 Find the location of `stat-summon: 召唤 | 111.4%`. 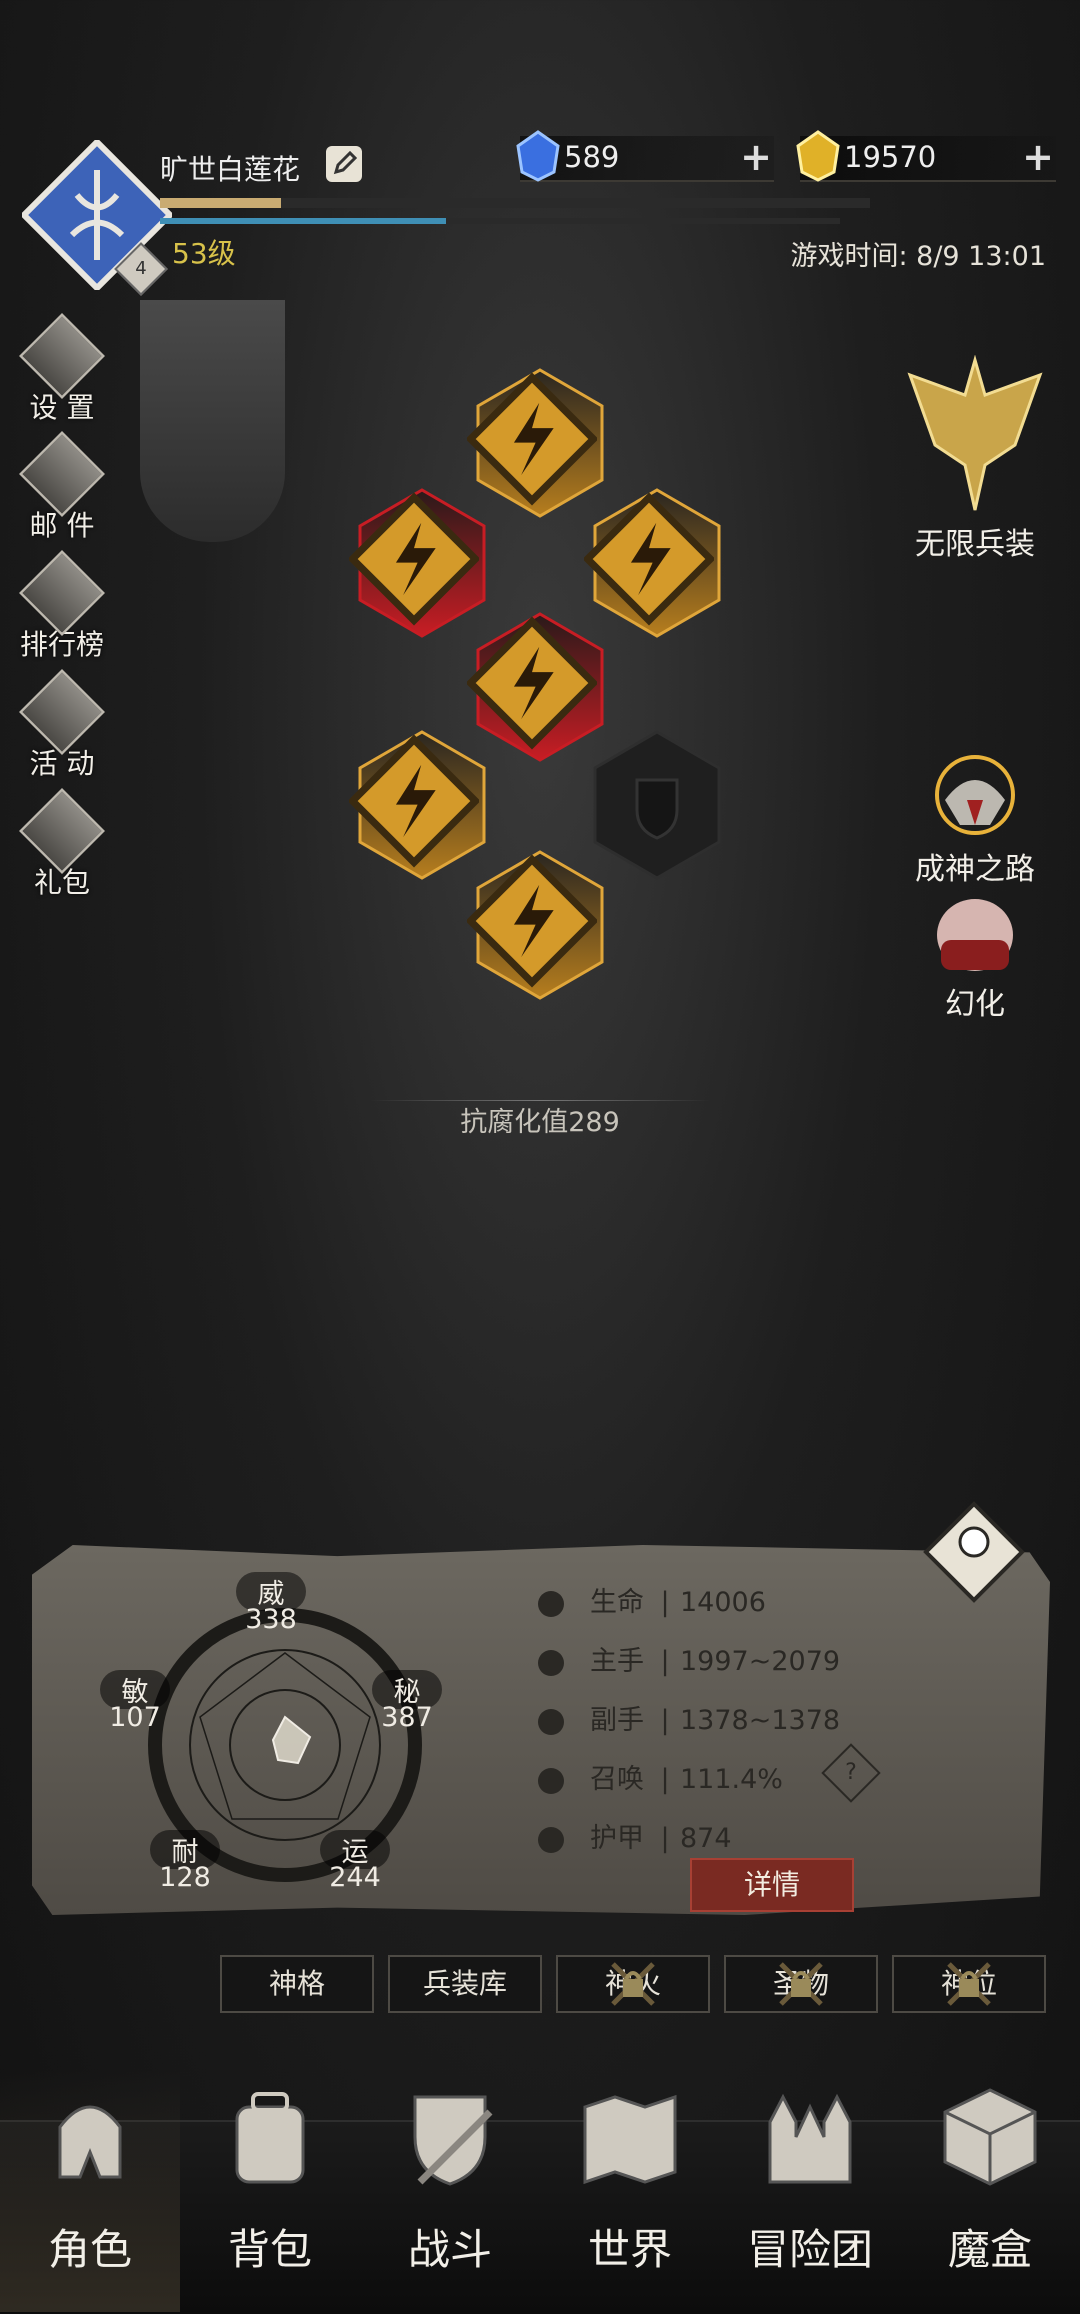

stat-summon: 召唤 | 111.4% is located at coordinates (738, 1777).